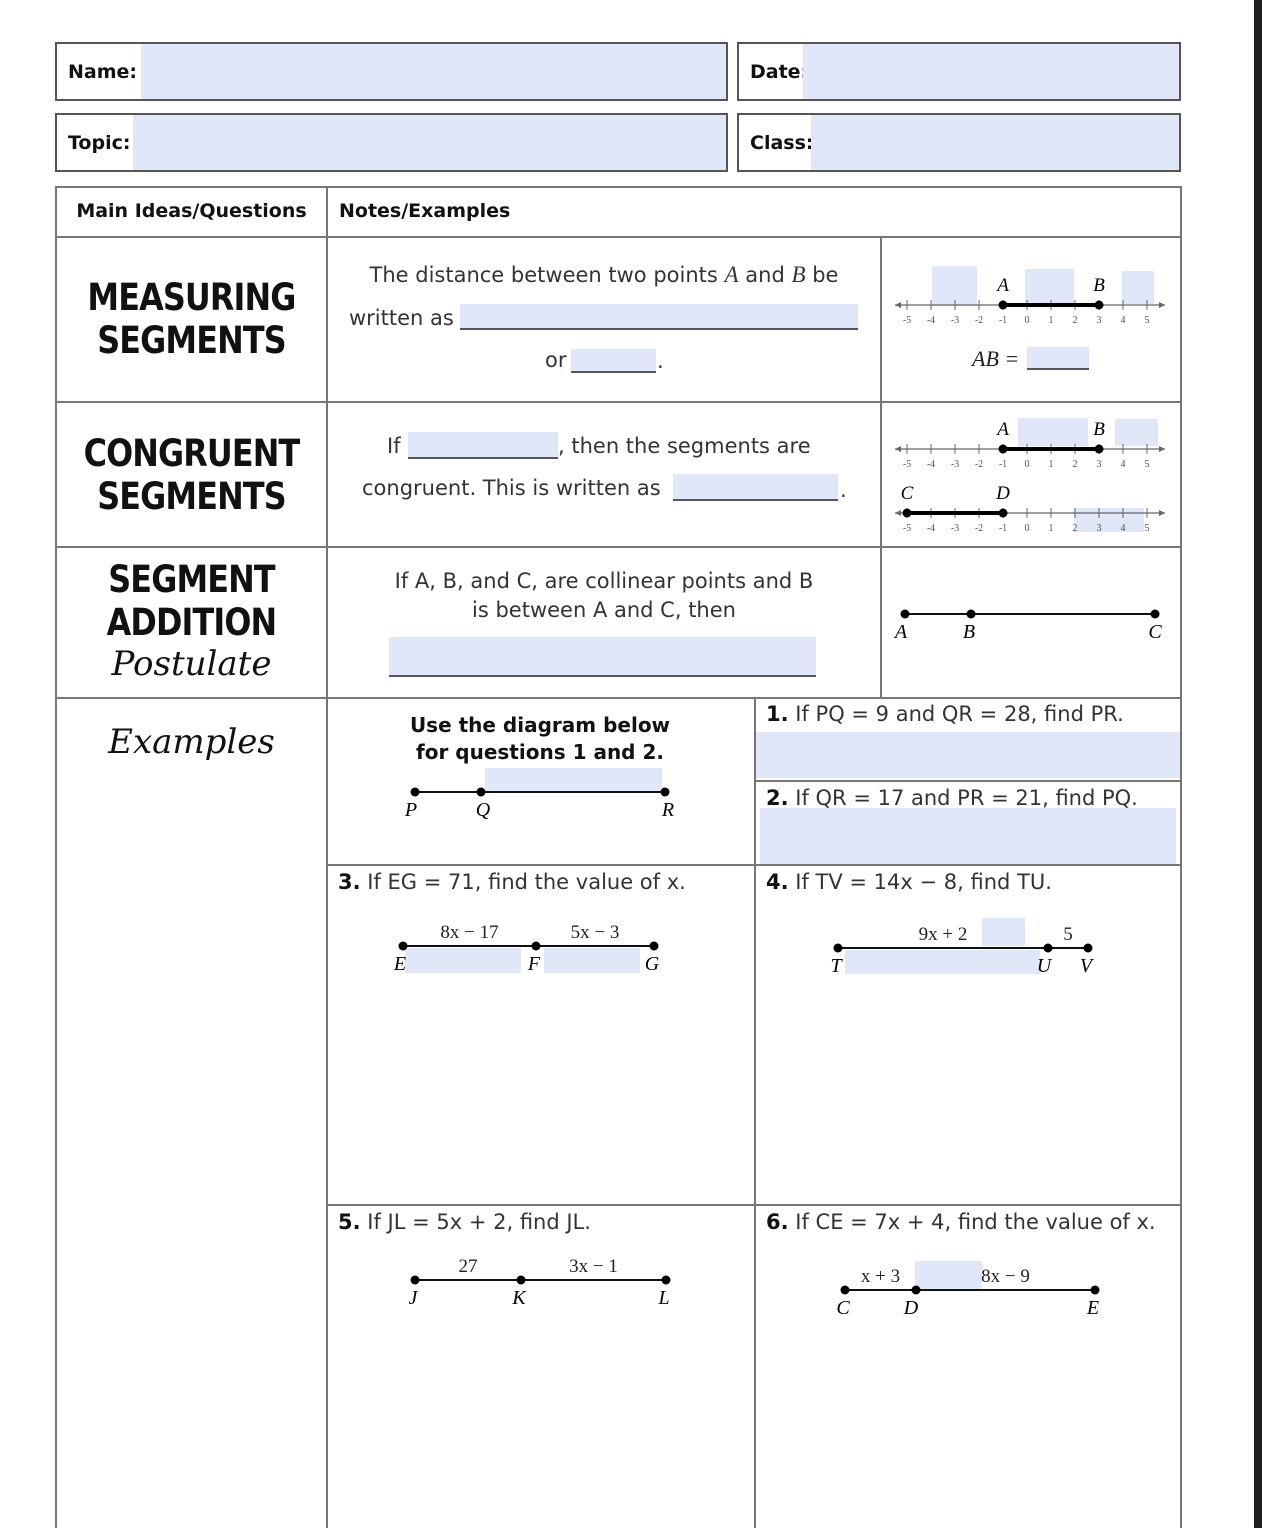 This screenshot has width=1262, height=1528. I want to click on question-number: 4., so click(777, 882).